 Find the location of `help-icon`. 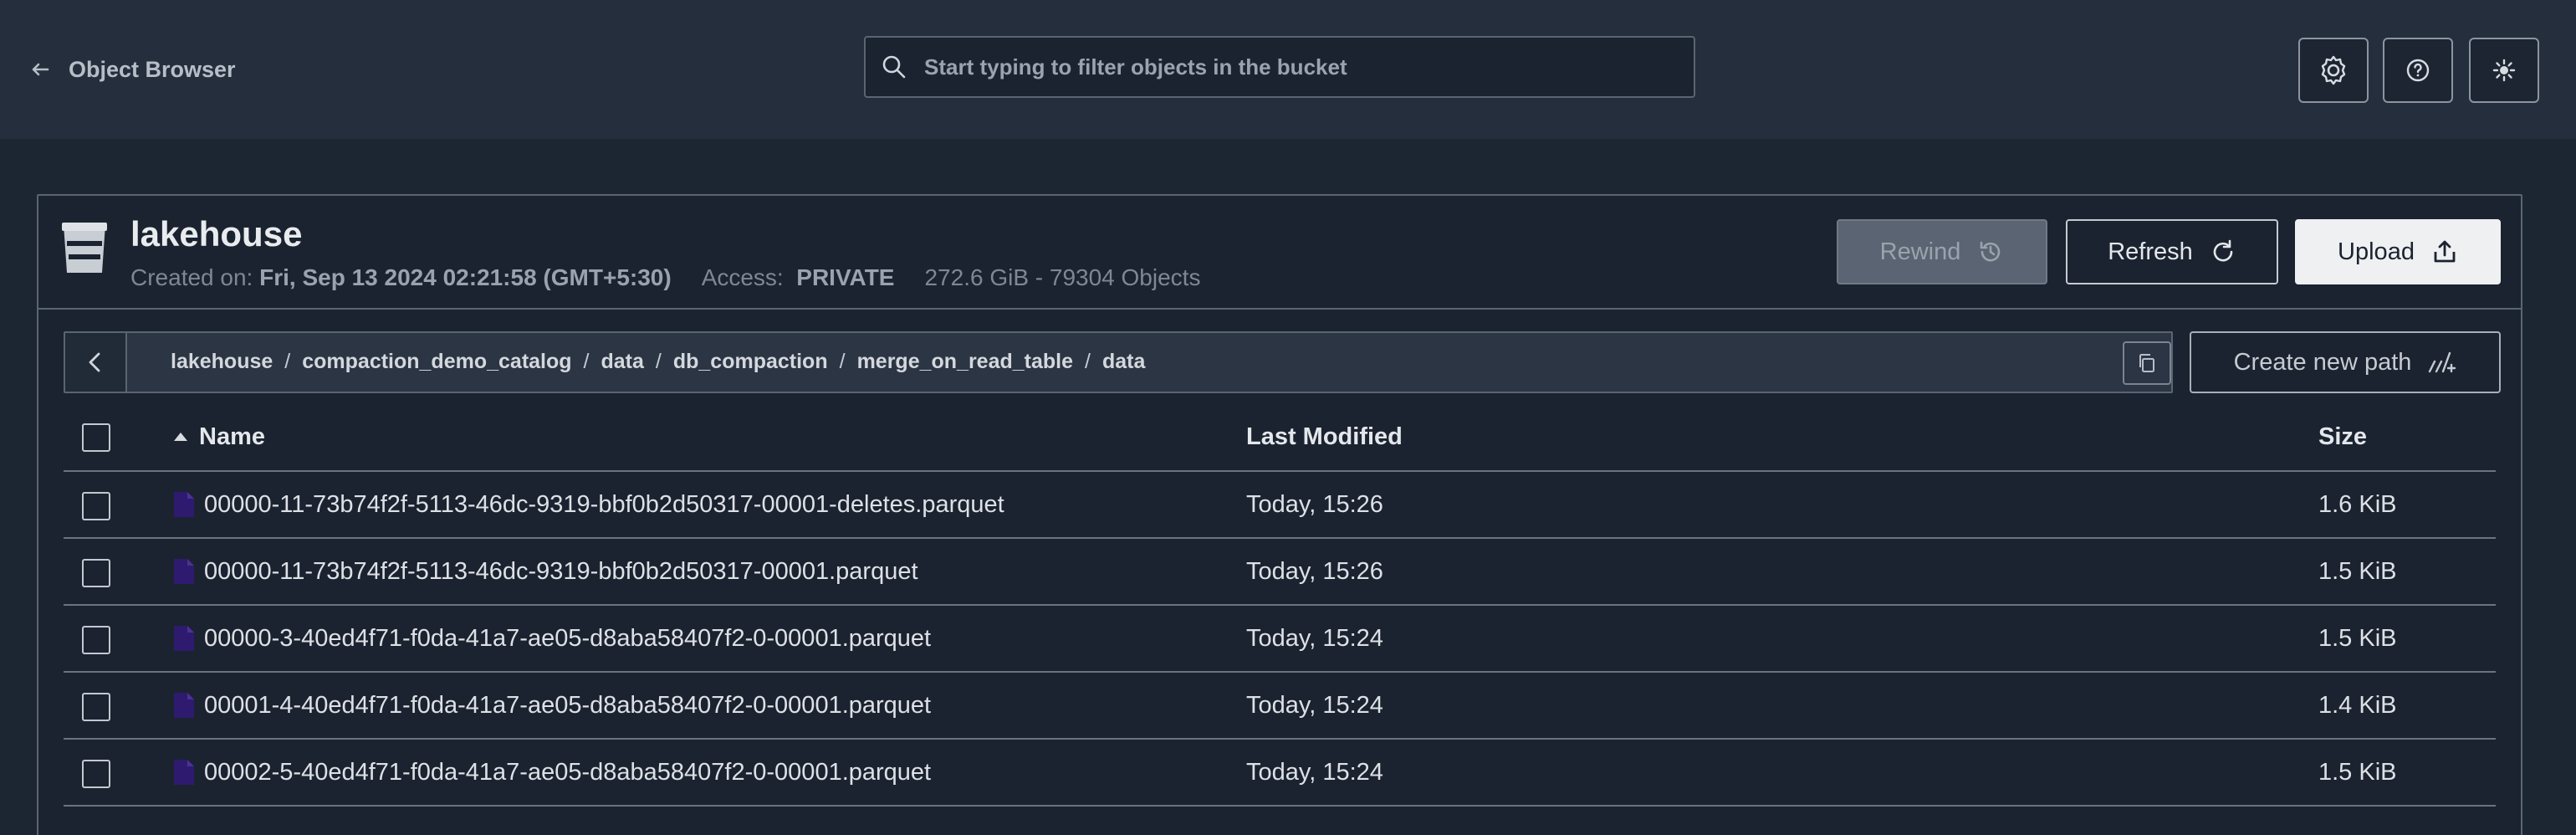

help-icon is located at coordinates (2418, 70).